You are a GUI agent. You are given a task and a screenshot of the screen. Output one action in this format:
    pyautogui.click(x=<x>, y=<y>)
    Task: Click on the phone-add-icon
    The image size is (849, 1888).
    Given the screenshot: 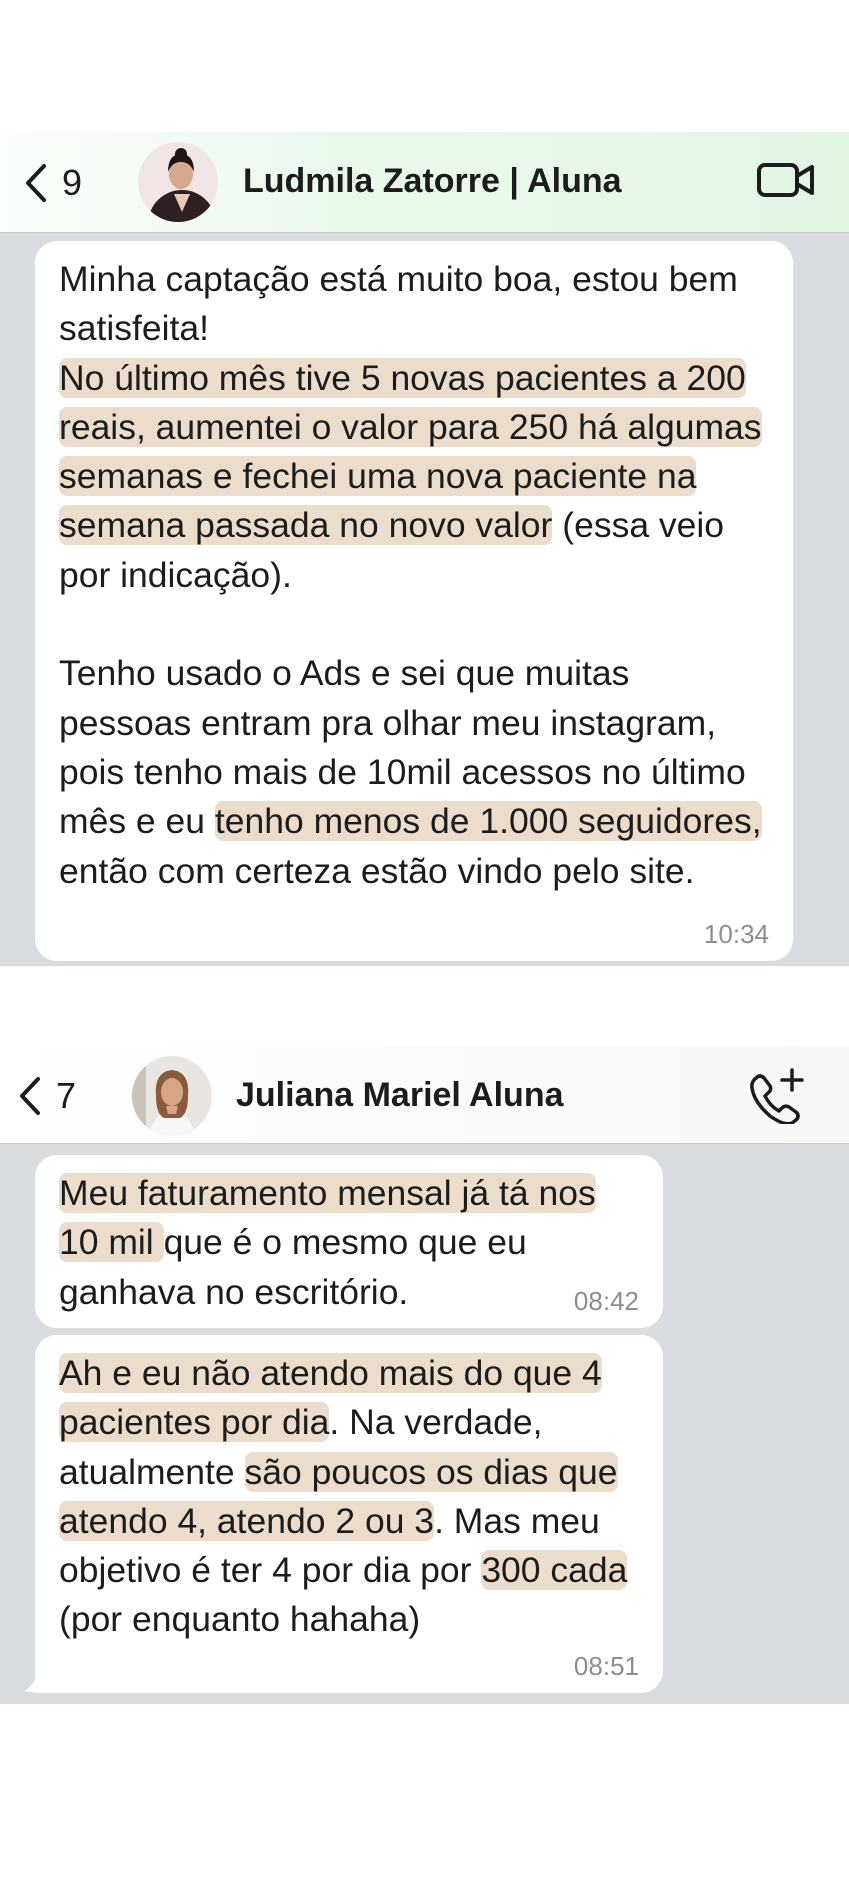 What is the action you would take?
    pyautogui.click(x=777, y=1097)
    